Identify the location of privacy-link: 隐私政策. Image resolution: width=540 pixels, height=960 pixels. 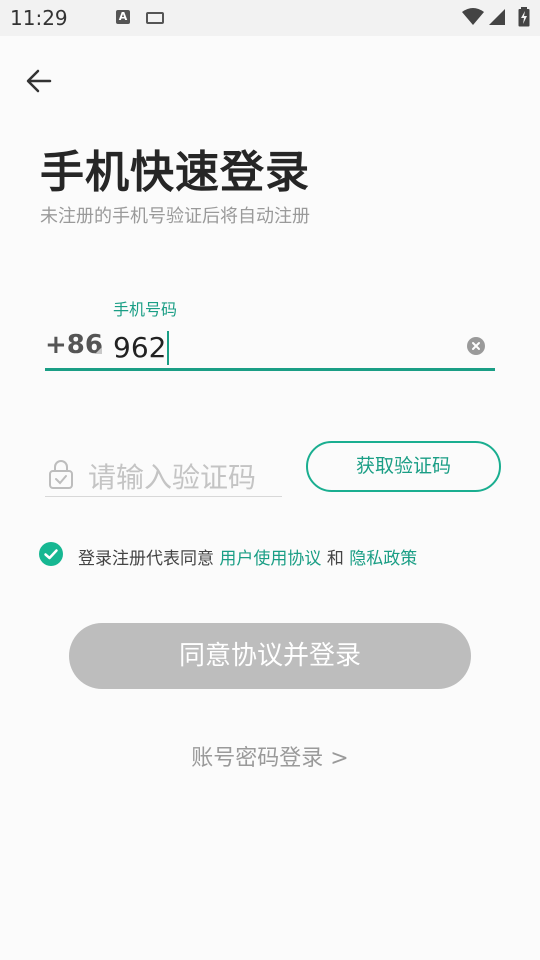
(383, 559).